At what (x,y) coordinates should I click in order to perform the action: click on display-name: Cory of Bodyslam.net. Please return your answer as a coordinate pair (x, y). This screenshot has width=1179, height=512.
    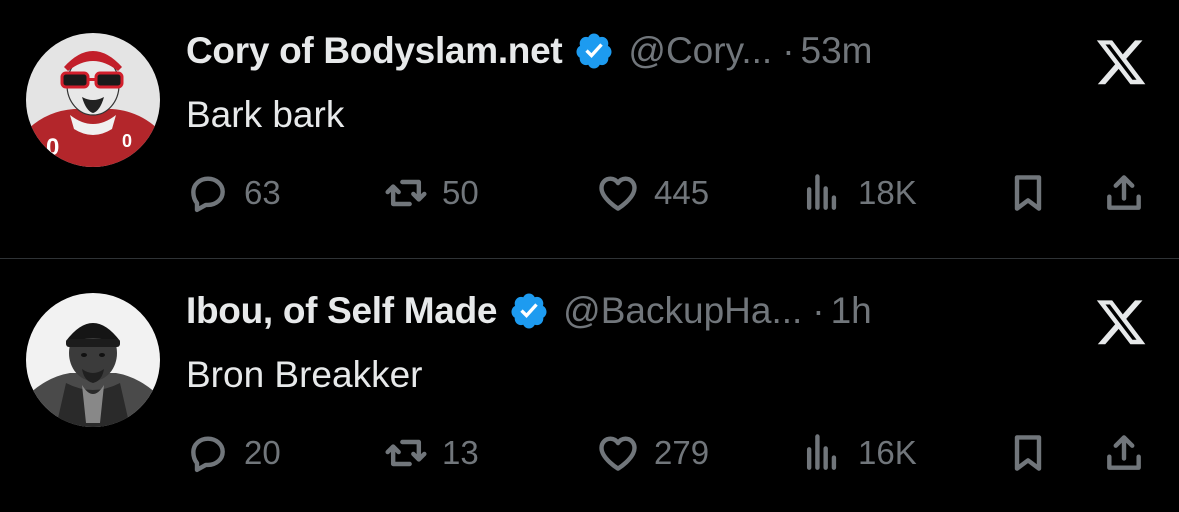
    Looking at the image, I should click on (374, 51).